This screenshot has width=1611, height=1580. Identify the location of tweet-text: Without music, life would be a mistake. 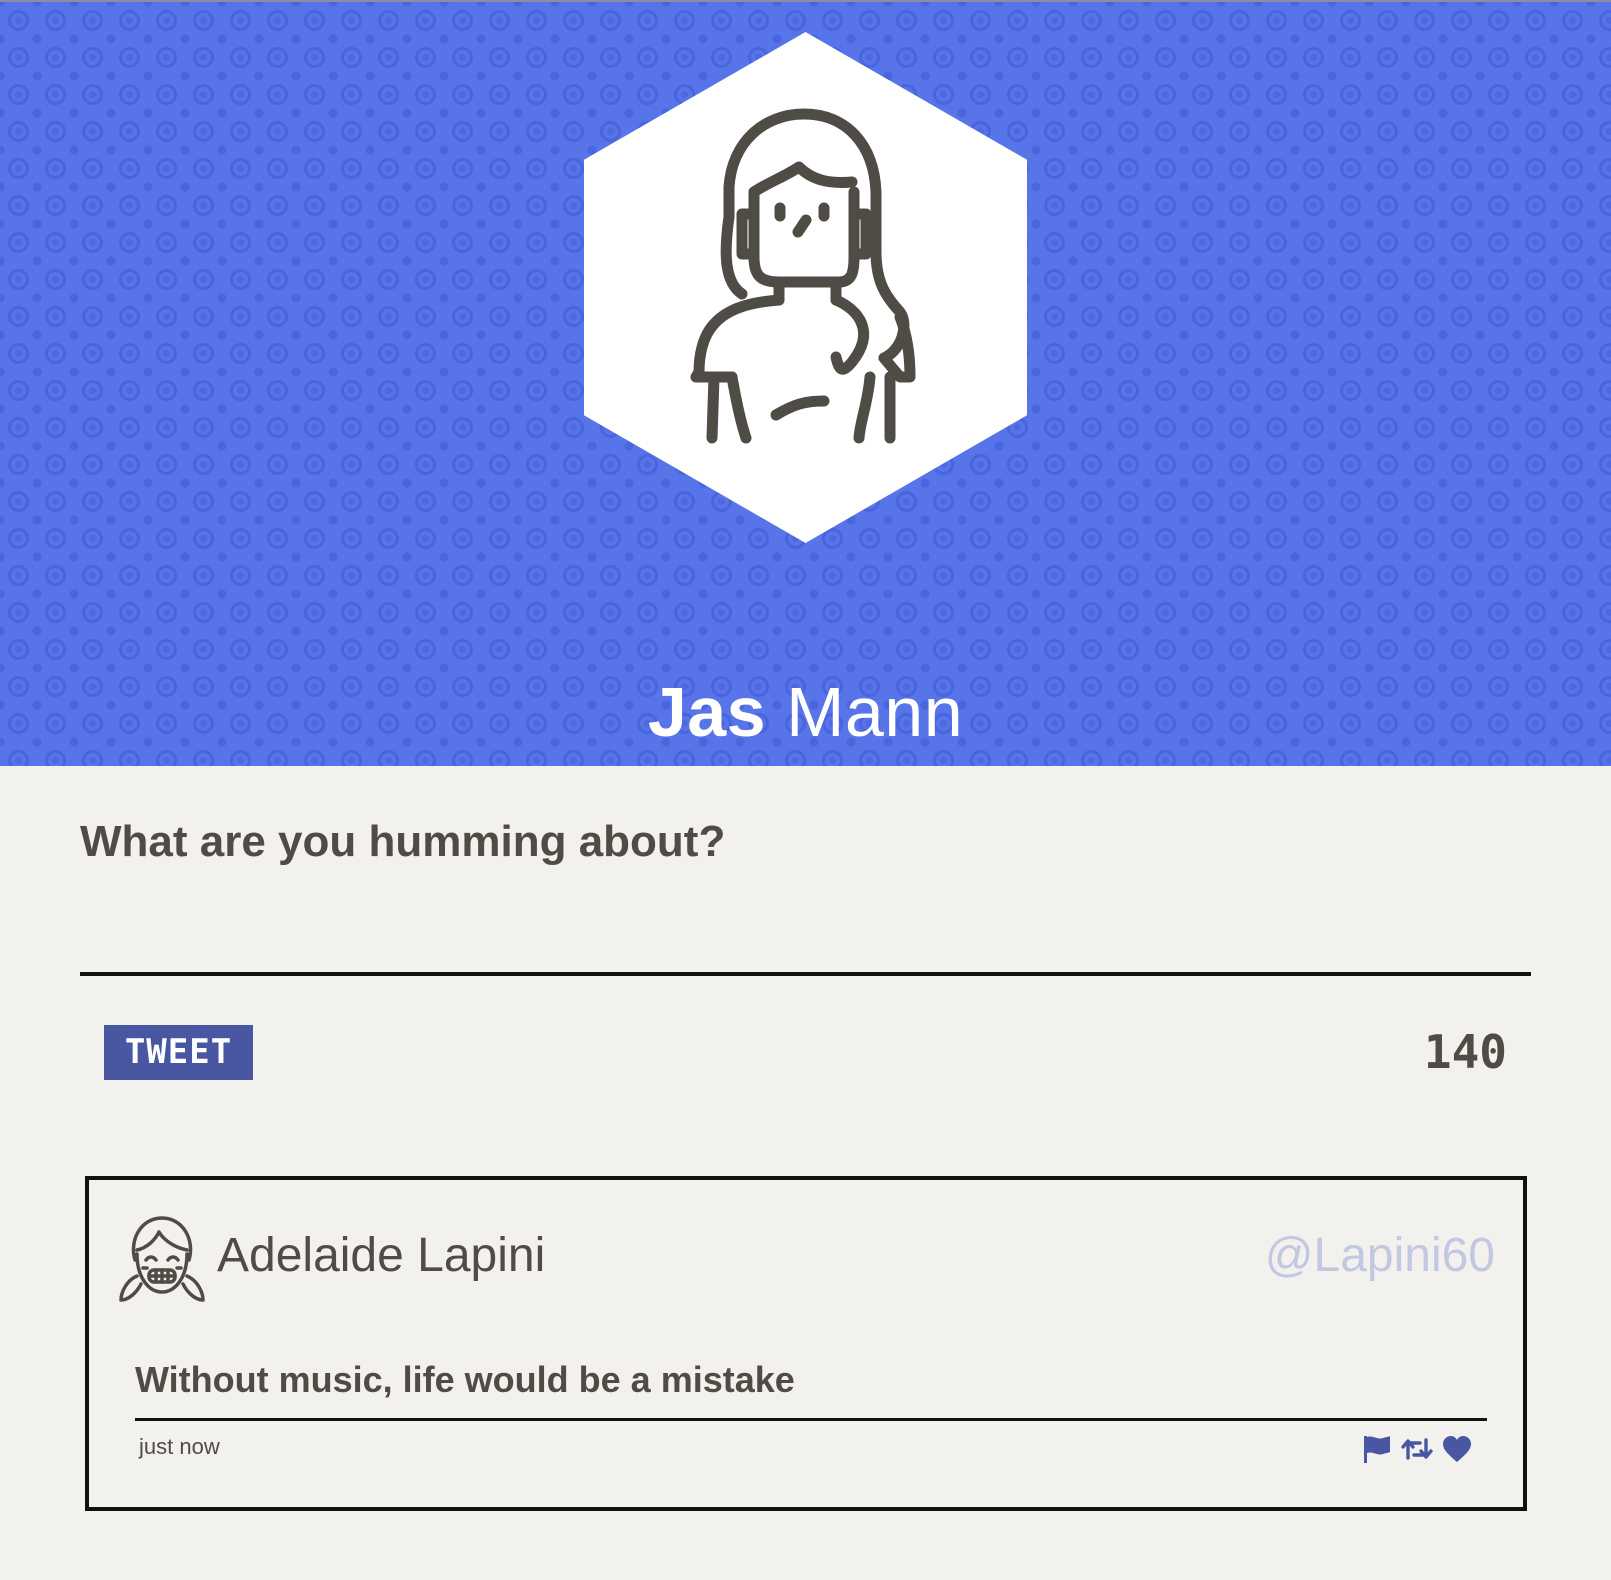
(465, 1379).